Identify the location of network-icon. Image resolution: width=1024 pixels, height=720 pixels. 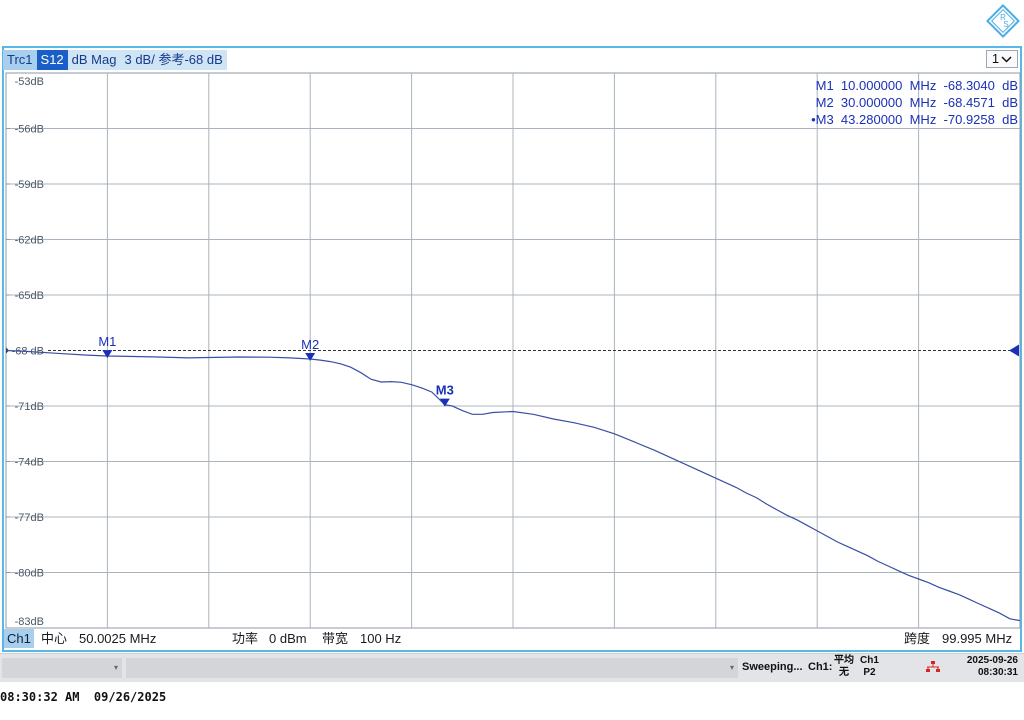
(933, 666).